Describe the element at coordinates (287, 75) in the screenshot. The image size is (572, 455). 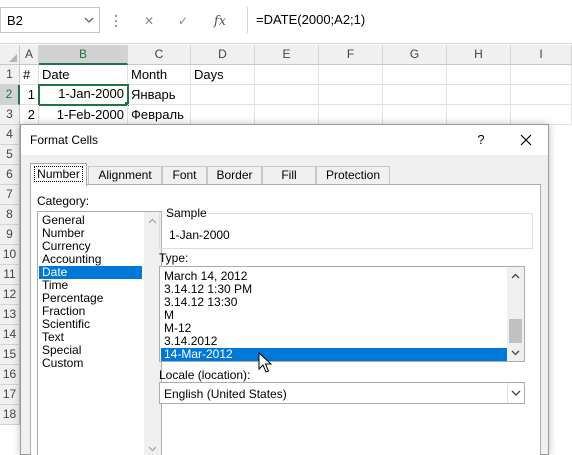
I see `cell-e1` at that location.